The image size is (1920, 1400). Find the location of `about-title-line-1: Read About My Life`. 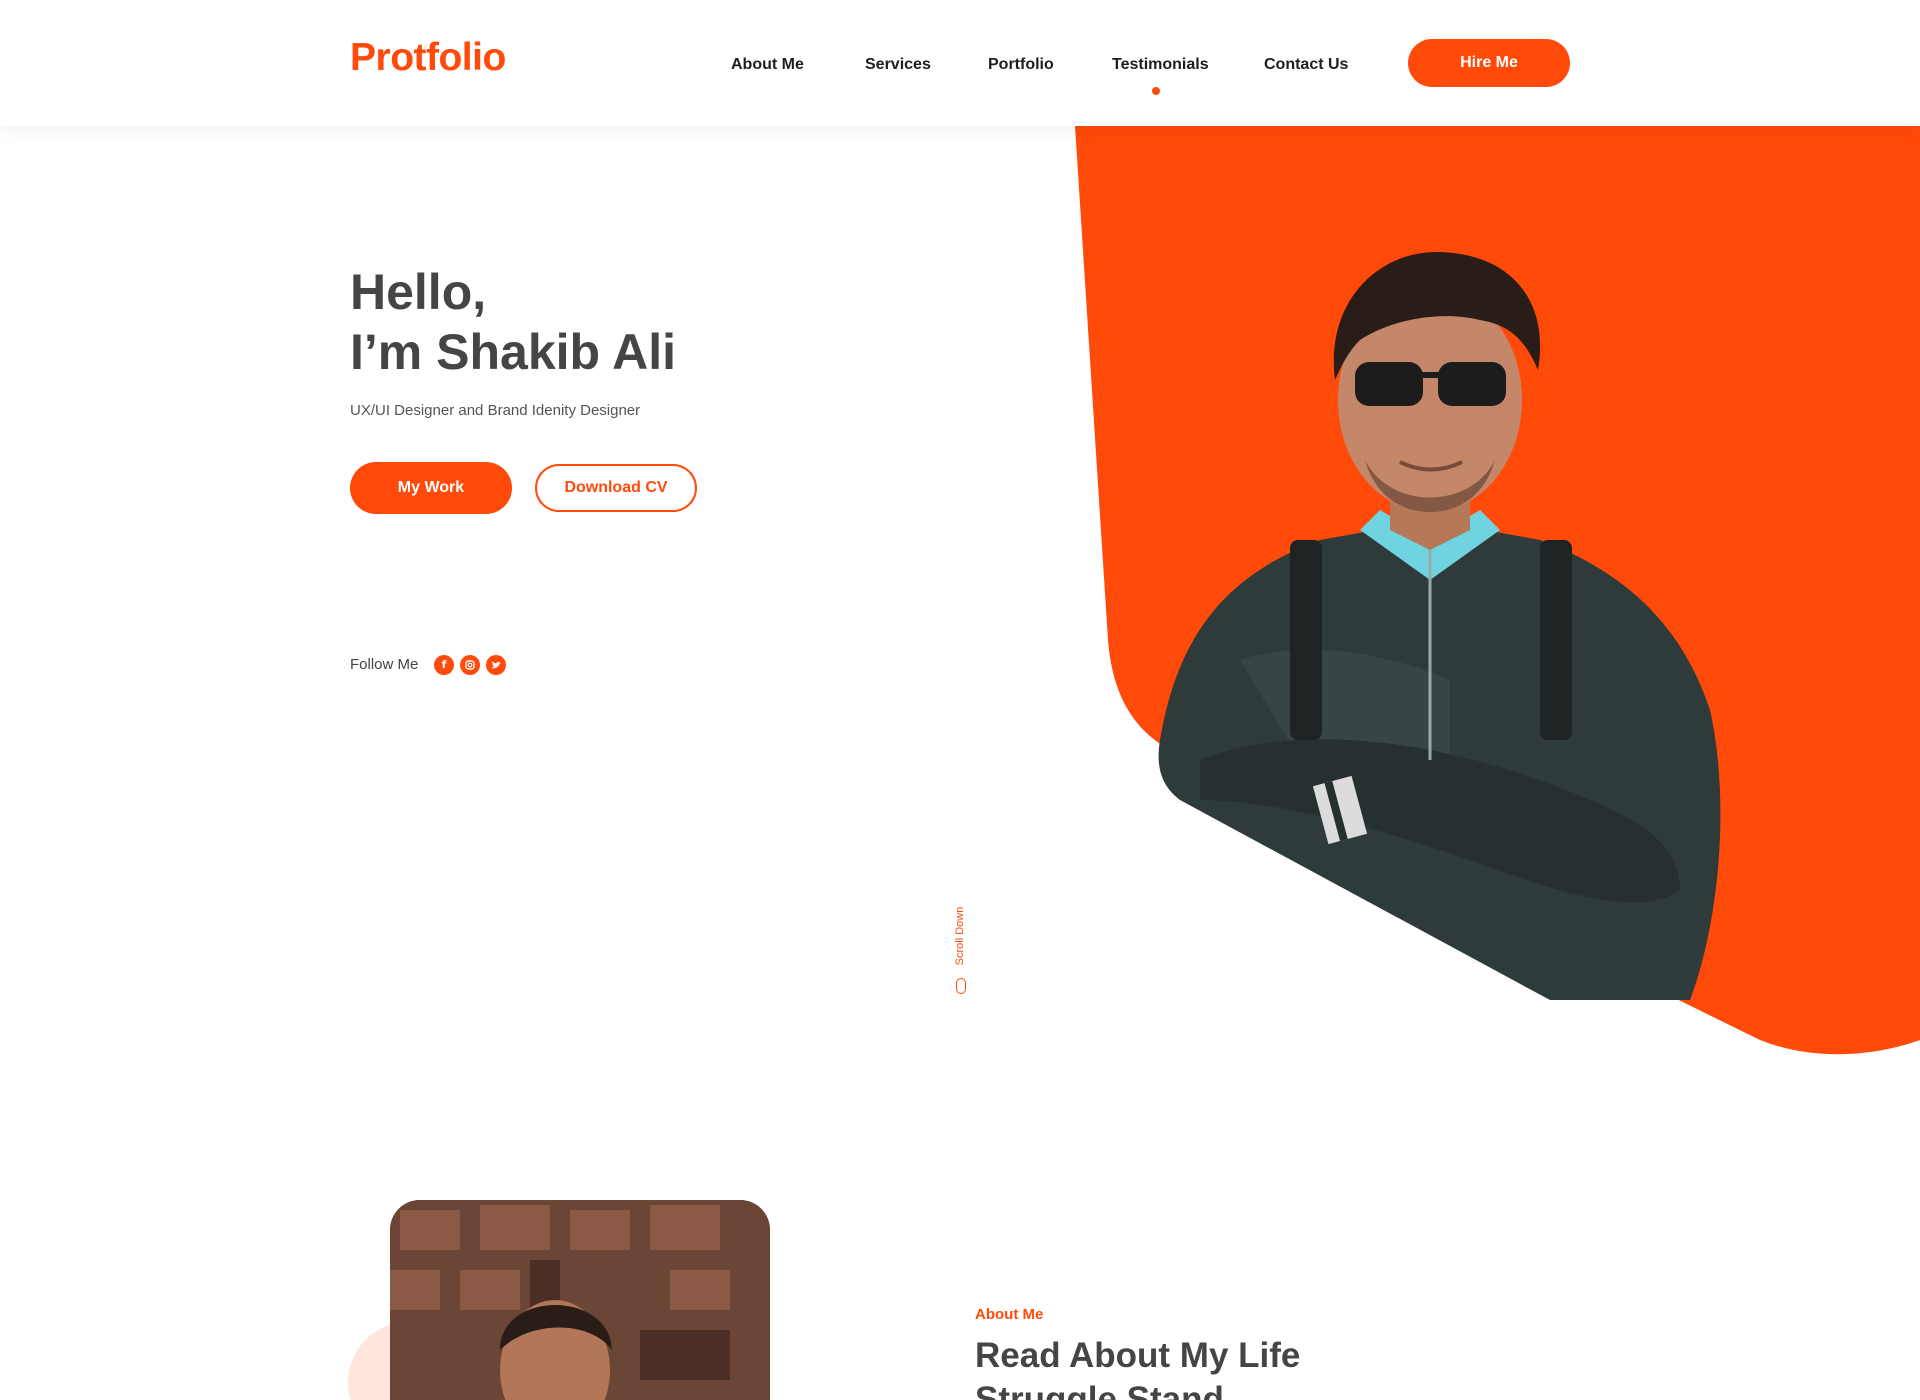

about-title-line-1: Read About My Life is located at coordinates (1138, 1355).